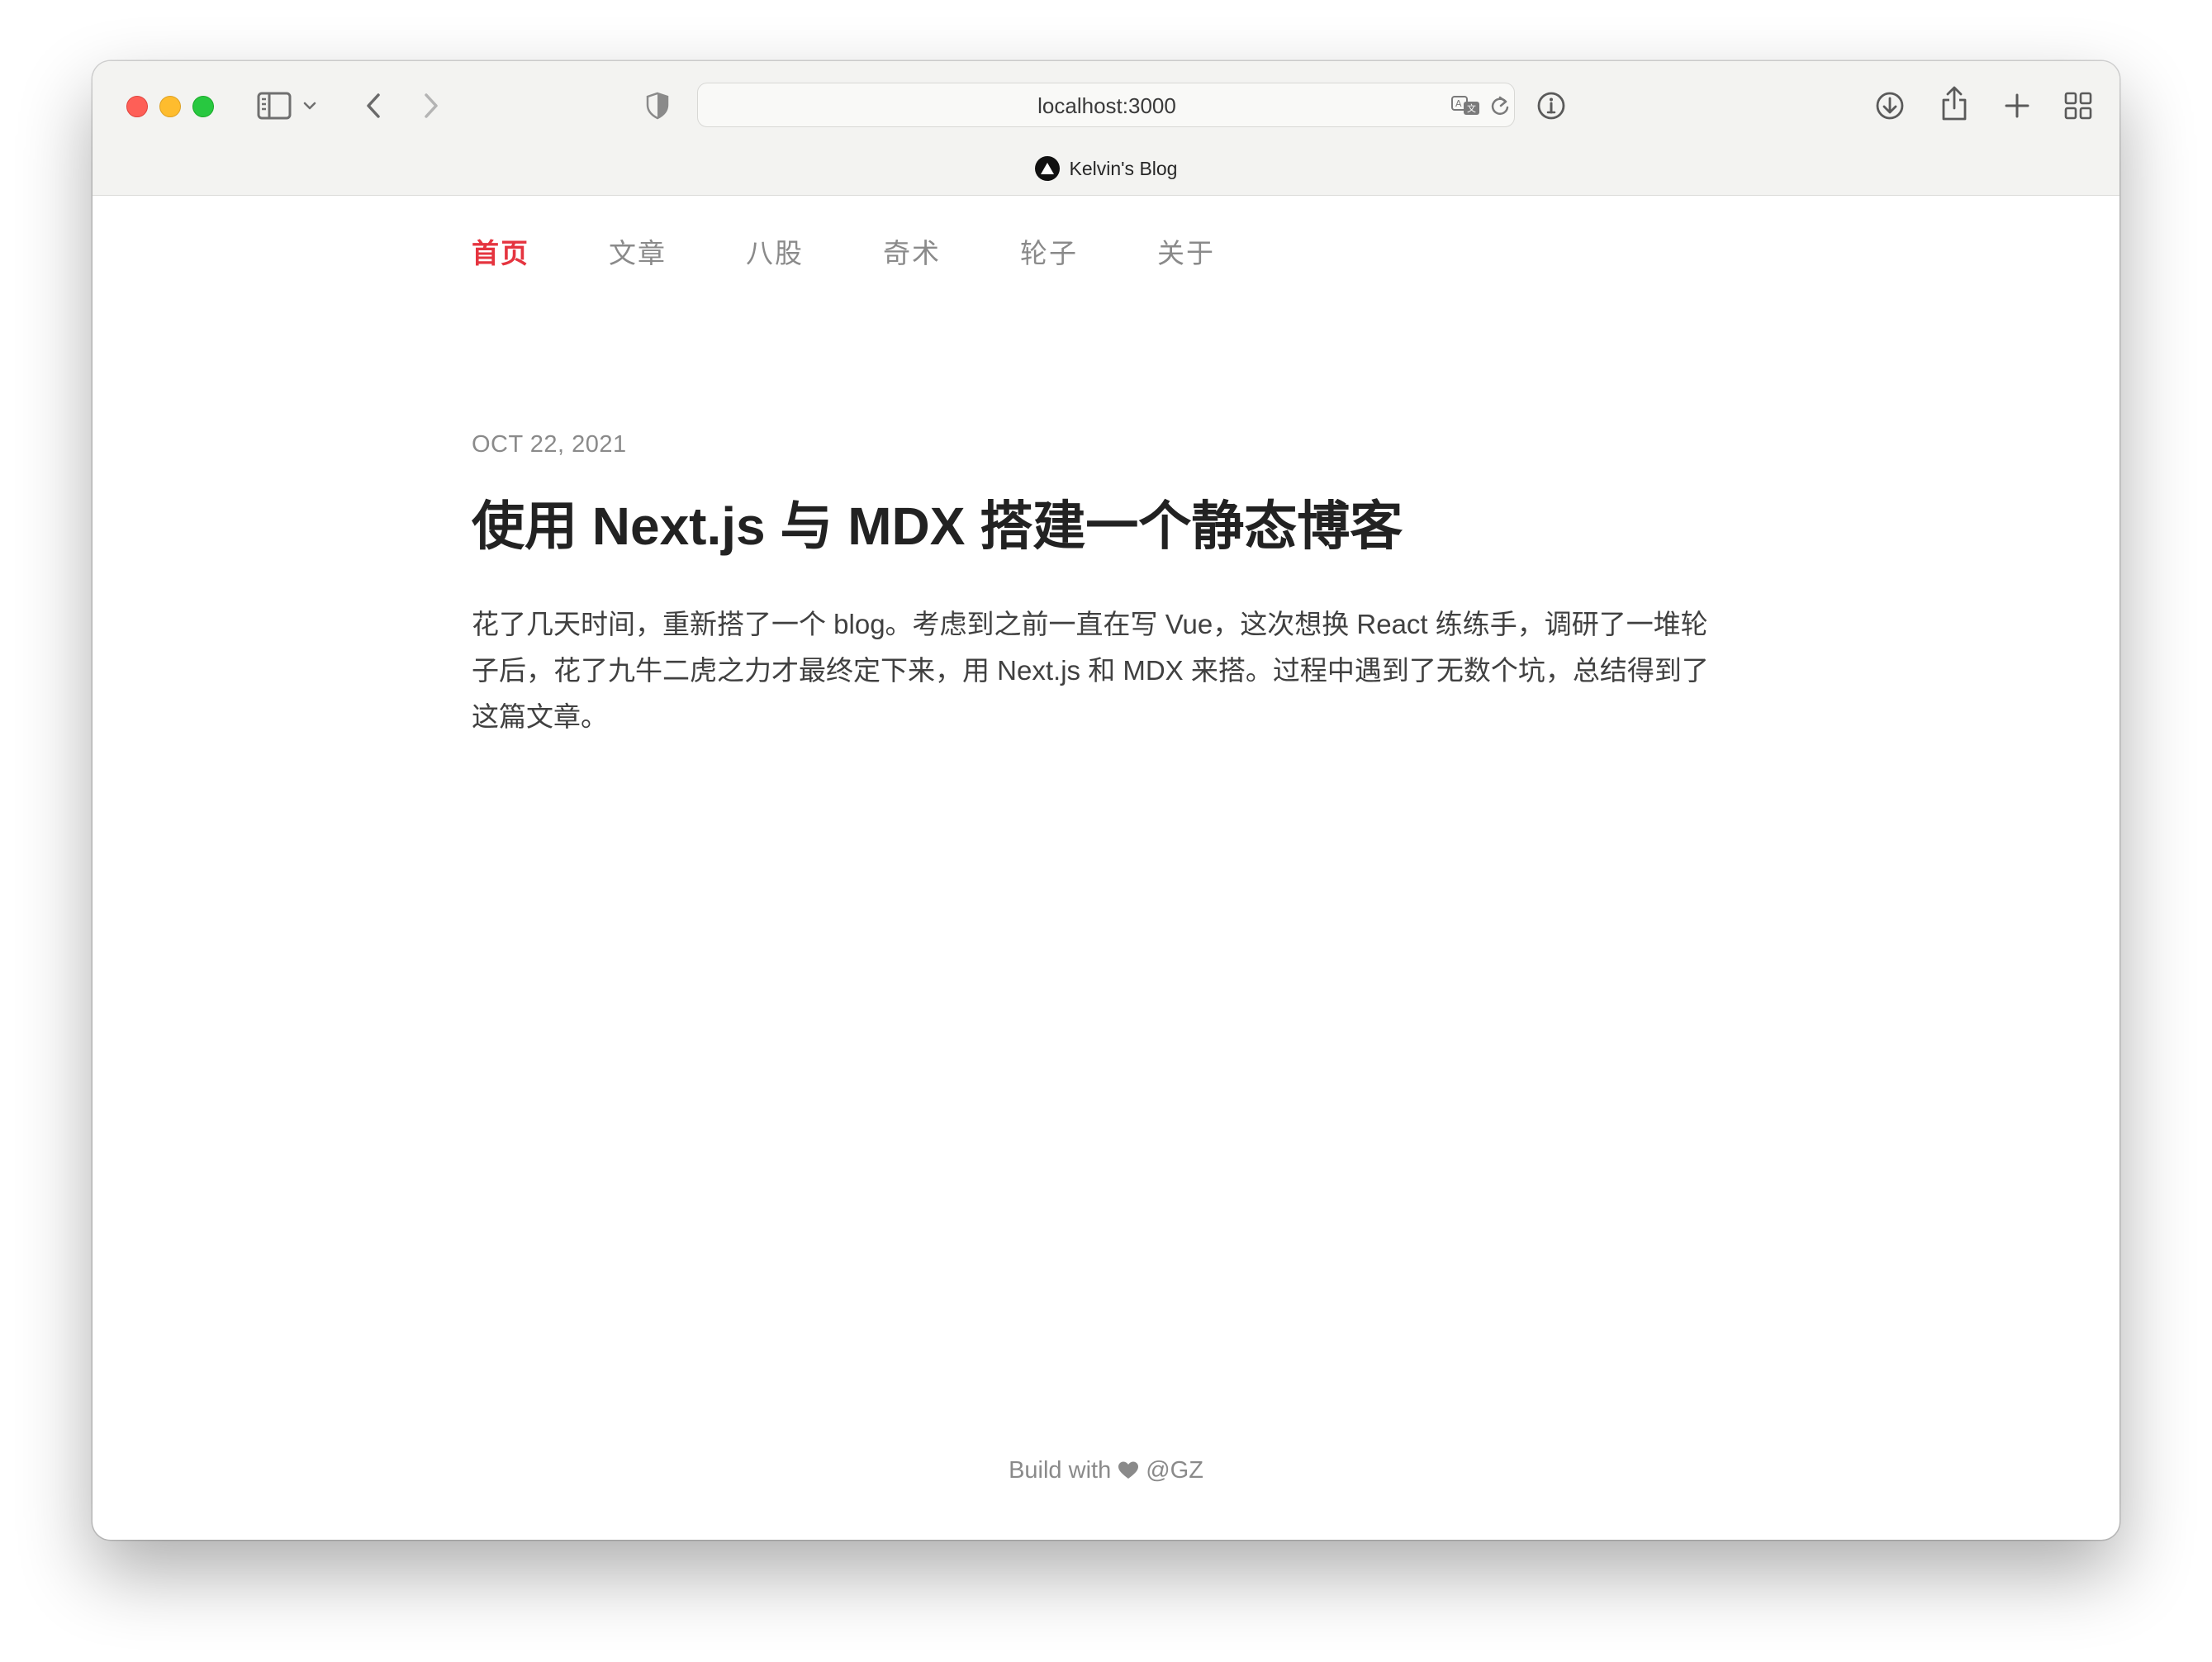  I want to click on browser-toolbar: localhost:3000 A 文 Kelvin's Blog, so click(1106, 128).